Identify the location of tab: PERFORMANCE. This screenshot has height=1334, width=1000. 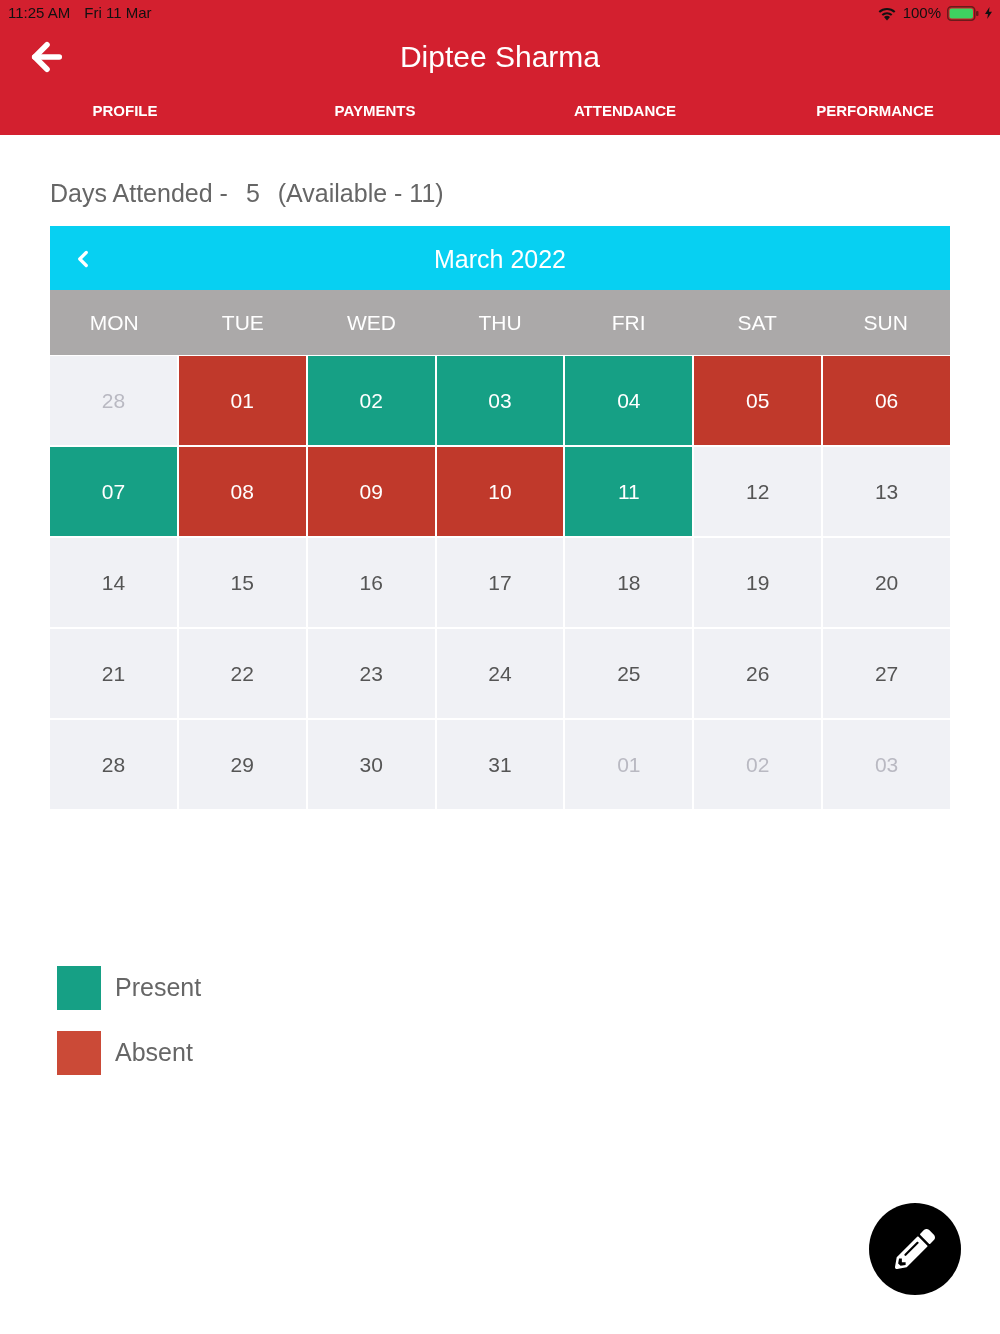
(875, 111).